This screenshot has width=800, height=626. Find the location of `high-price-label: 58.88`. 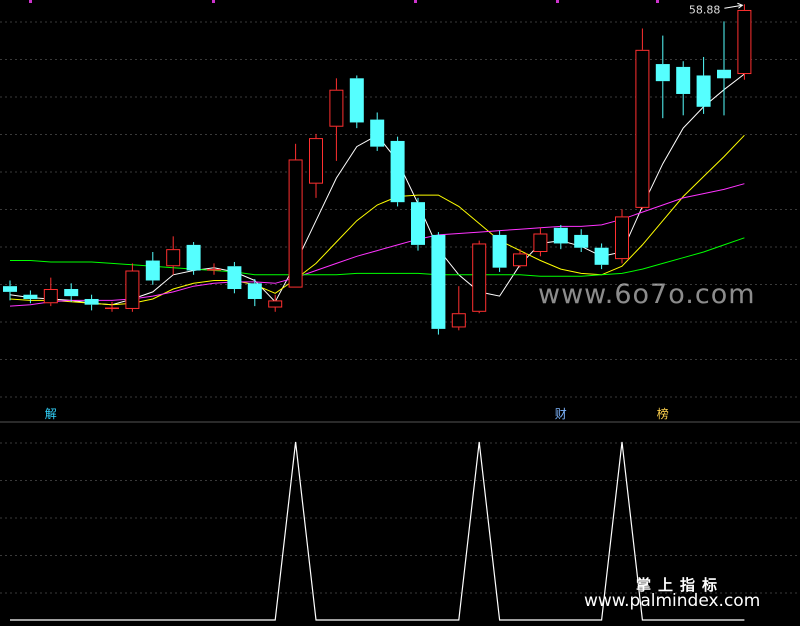

high-price-label: 58.88 is located at coordinates (705, 9).